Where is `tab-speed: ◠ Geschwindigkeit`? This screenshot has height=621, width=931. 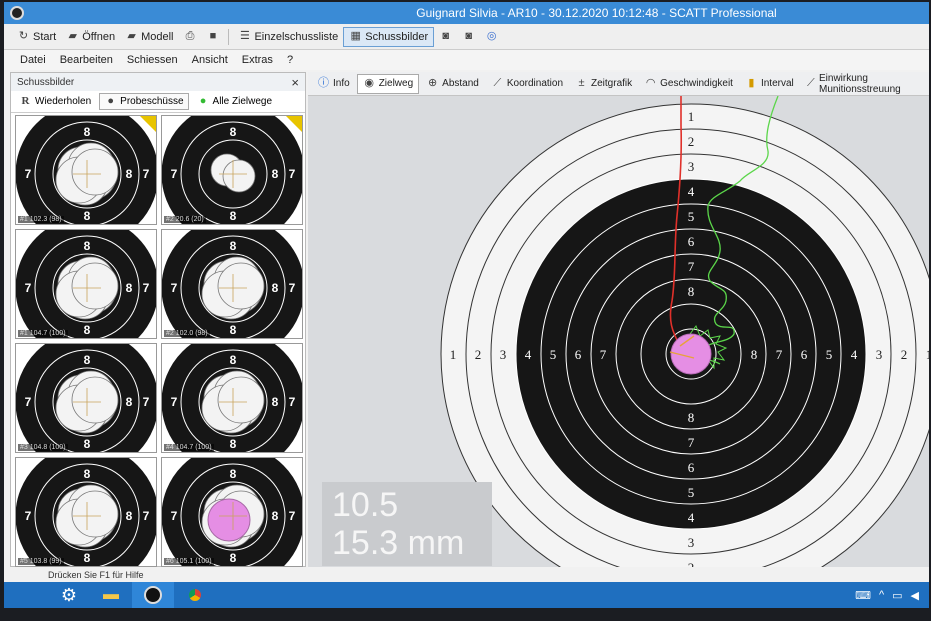 tab-speed: ◠ Geschwindigkeit is located at coordinates (688, 84).